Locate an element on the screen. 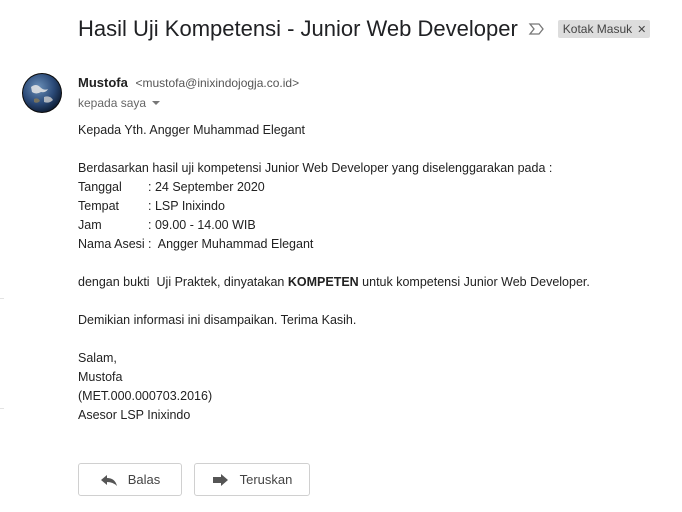  reply-arrow-icon is located at coordinates (109, 480).